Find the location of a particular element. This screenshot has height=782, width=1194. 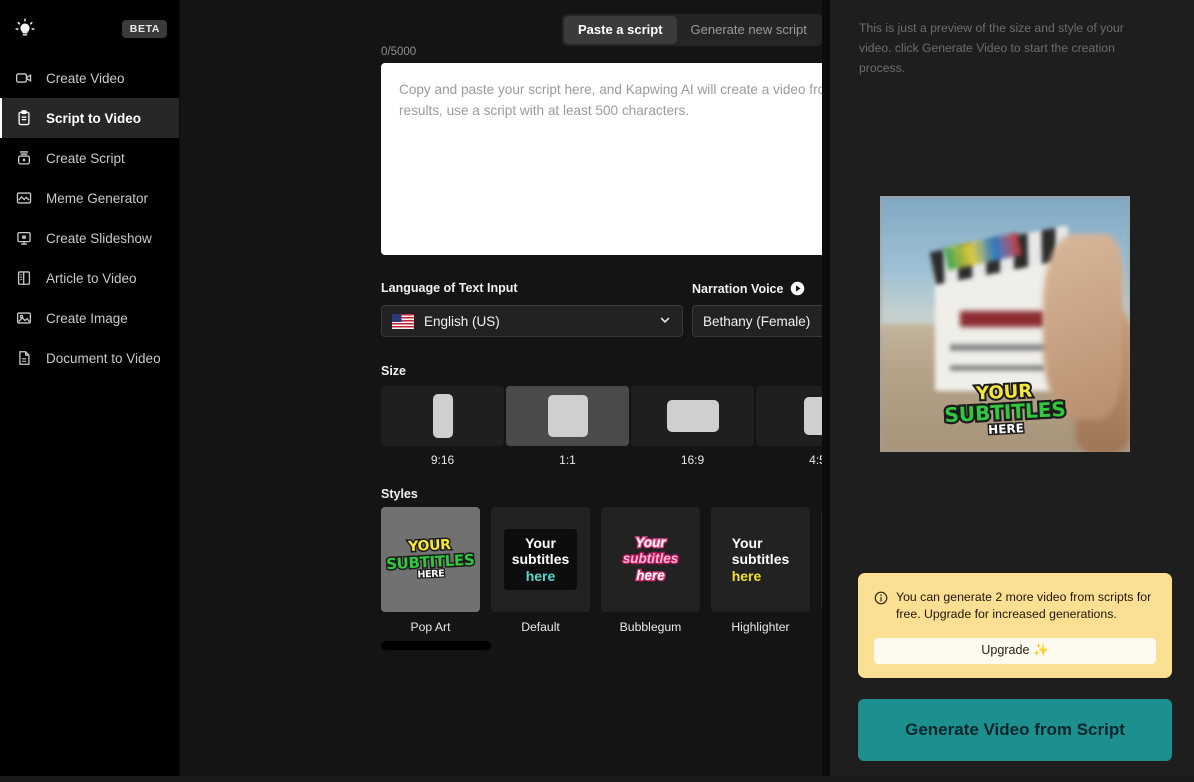

preview-board-title is located at coordinates (1002, 319).